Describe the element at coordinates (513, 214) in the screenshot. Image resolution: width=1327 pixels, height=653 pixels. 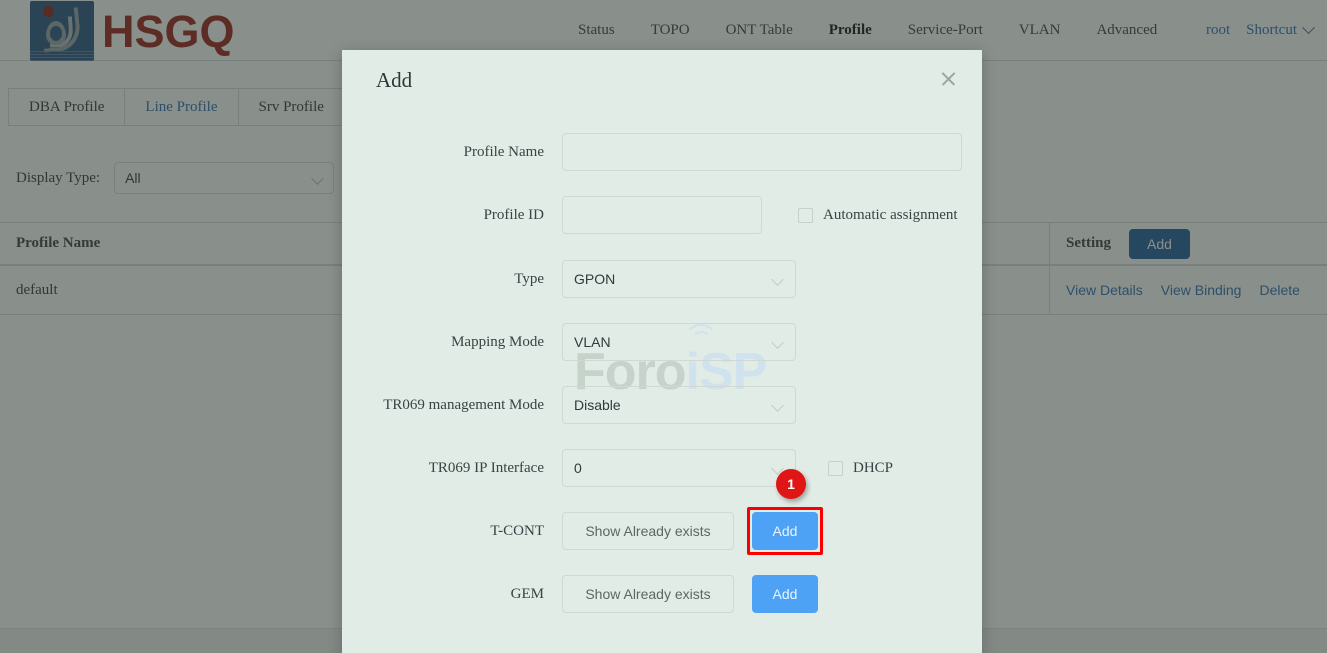
I see `label-profile-id: Profile ID` at that location.